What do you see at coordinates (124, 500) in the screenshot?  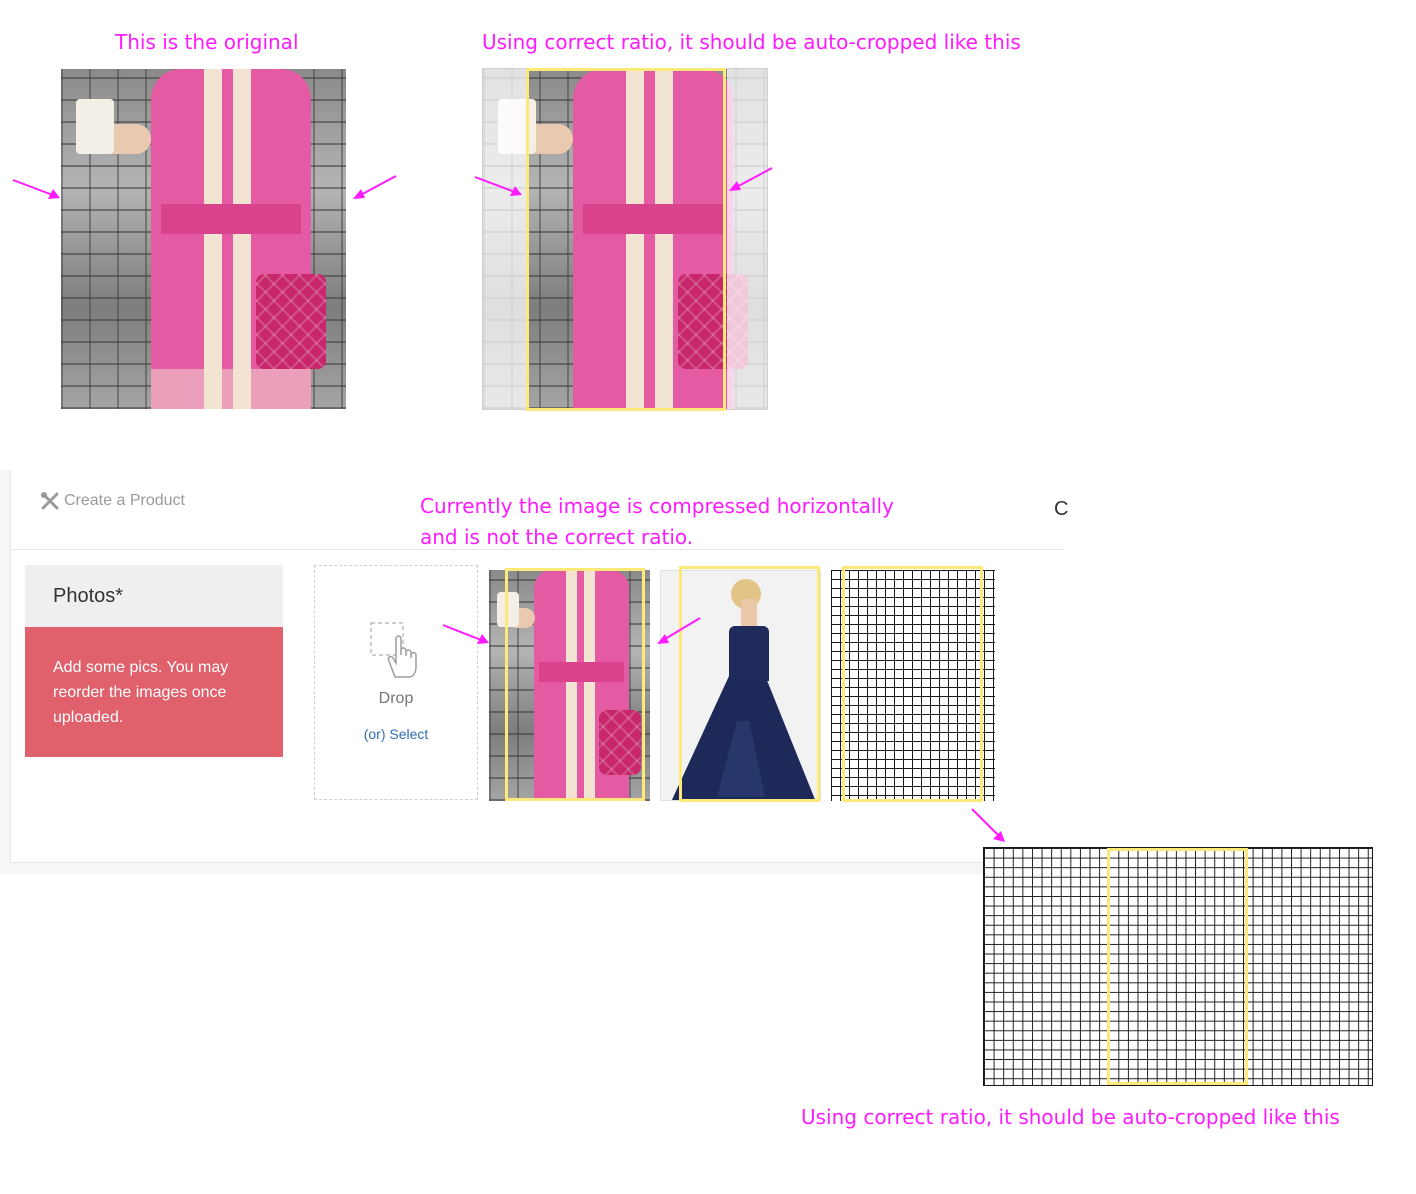 I see `breadcrumb-label: Create a Product` at bounding box center [124, 500].